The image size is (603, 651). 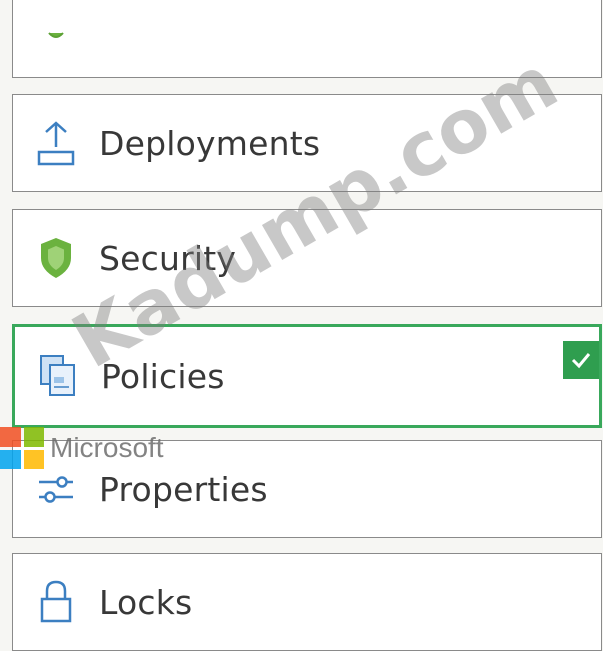 What do you see at coordinates (56, 34) in the screenshot?
I see `security-icon` at bounding box center [56, 34].